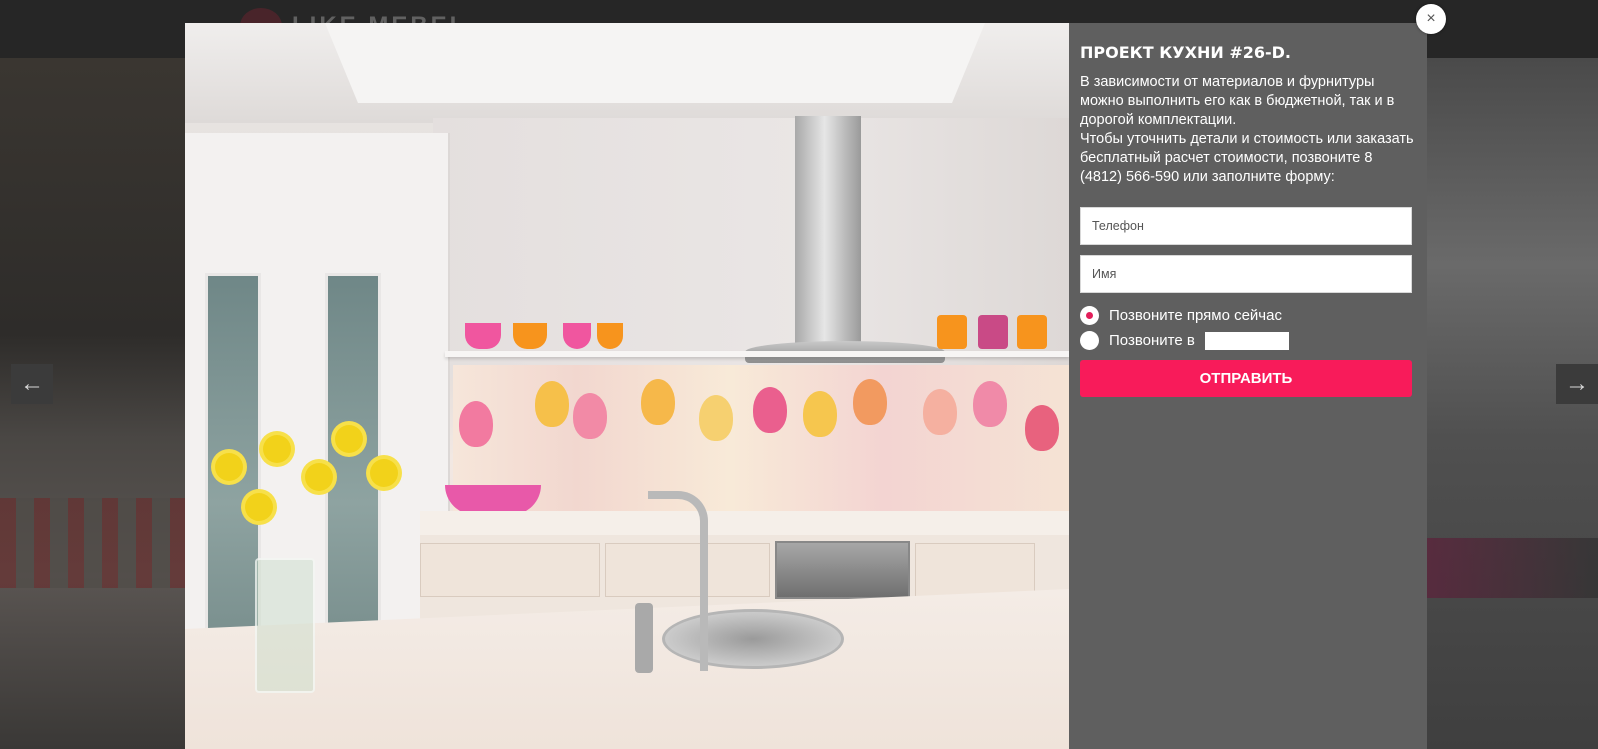 Image resolution: width=1598 pixels, height=749 pixels. Describe the element at coordinates (828, 231) in the screenshot. I see `hood-pipe` at that location.